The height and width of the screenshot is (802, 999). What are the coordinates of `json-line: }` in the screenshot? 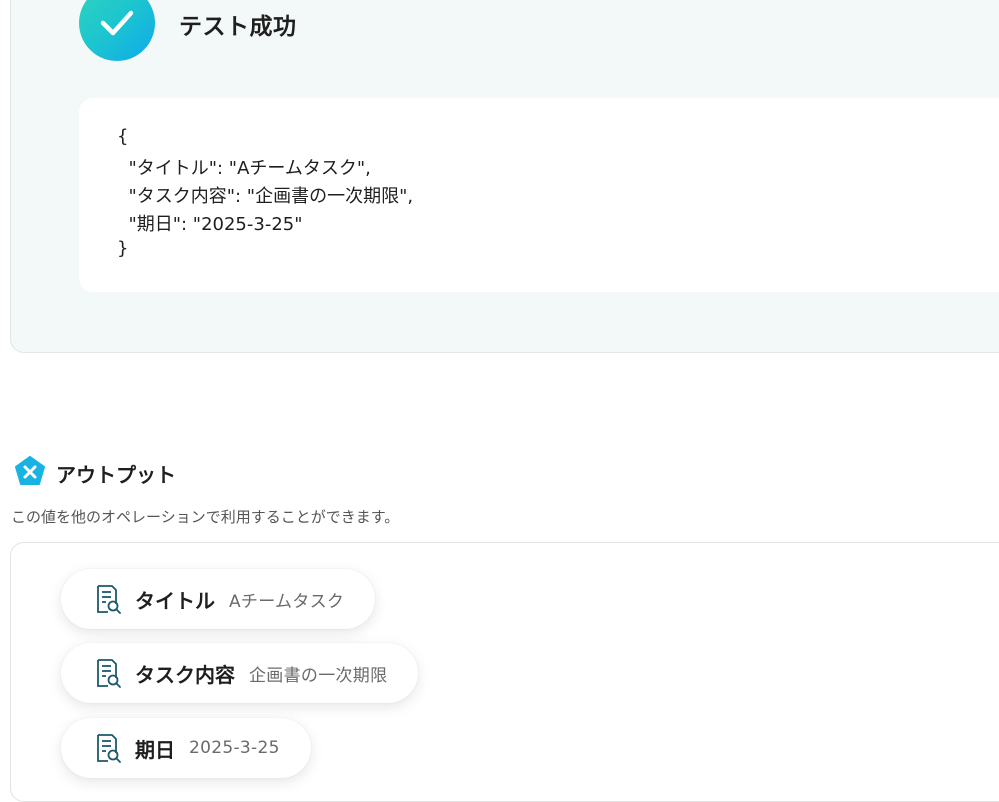 It's located at (123, 248).